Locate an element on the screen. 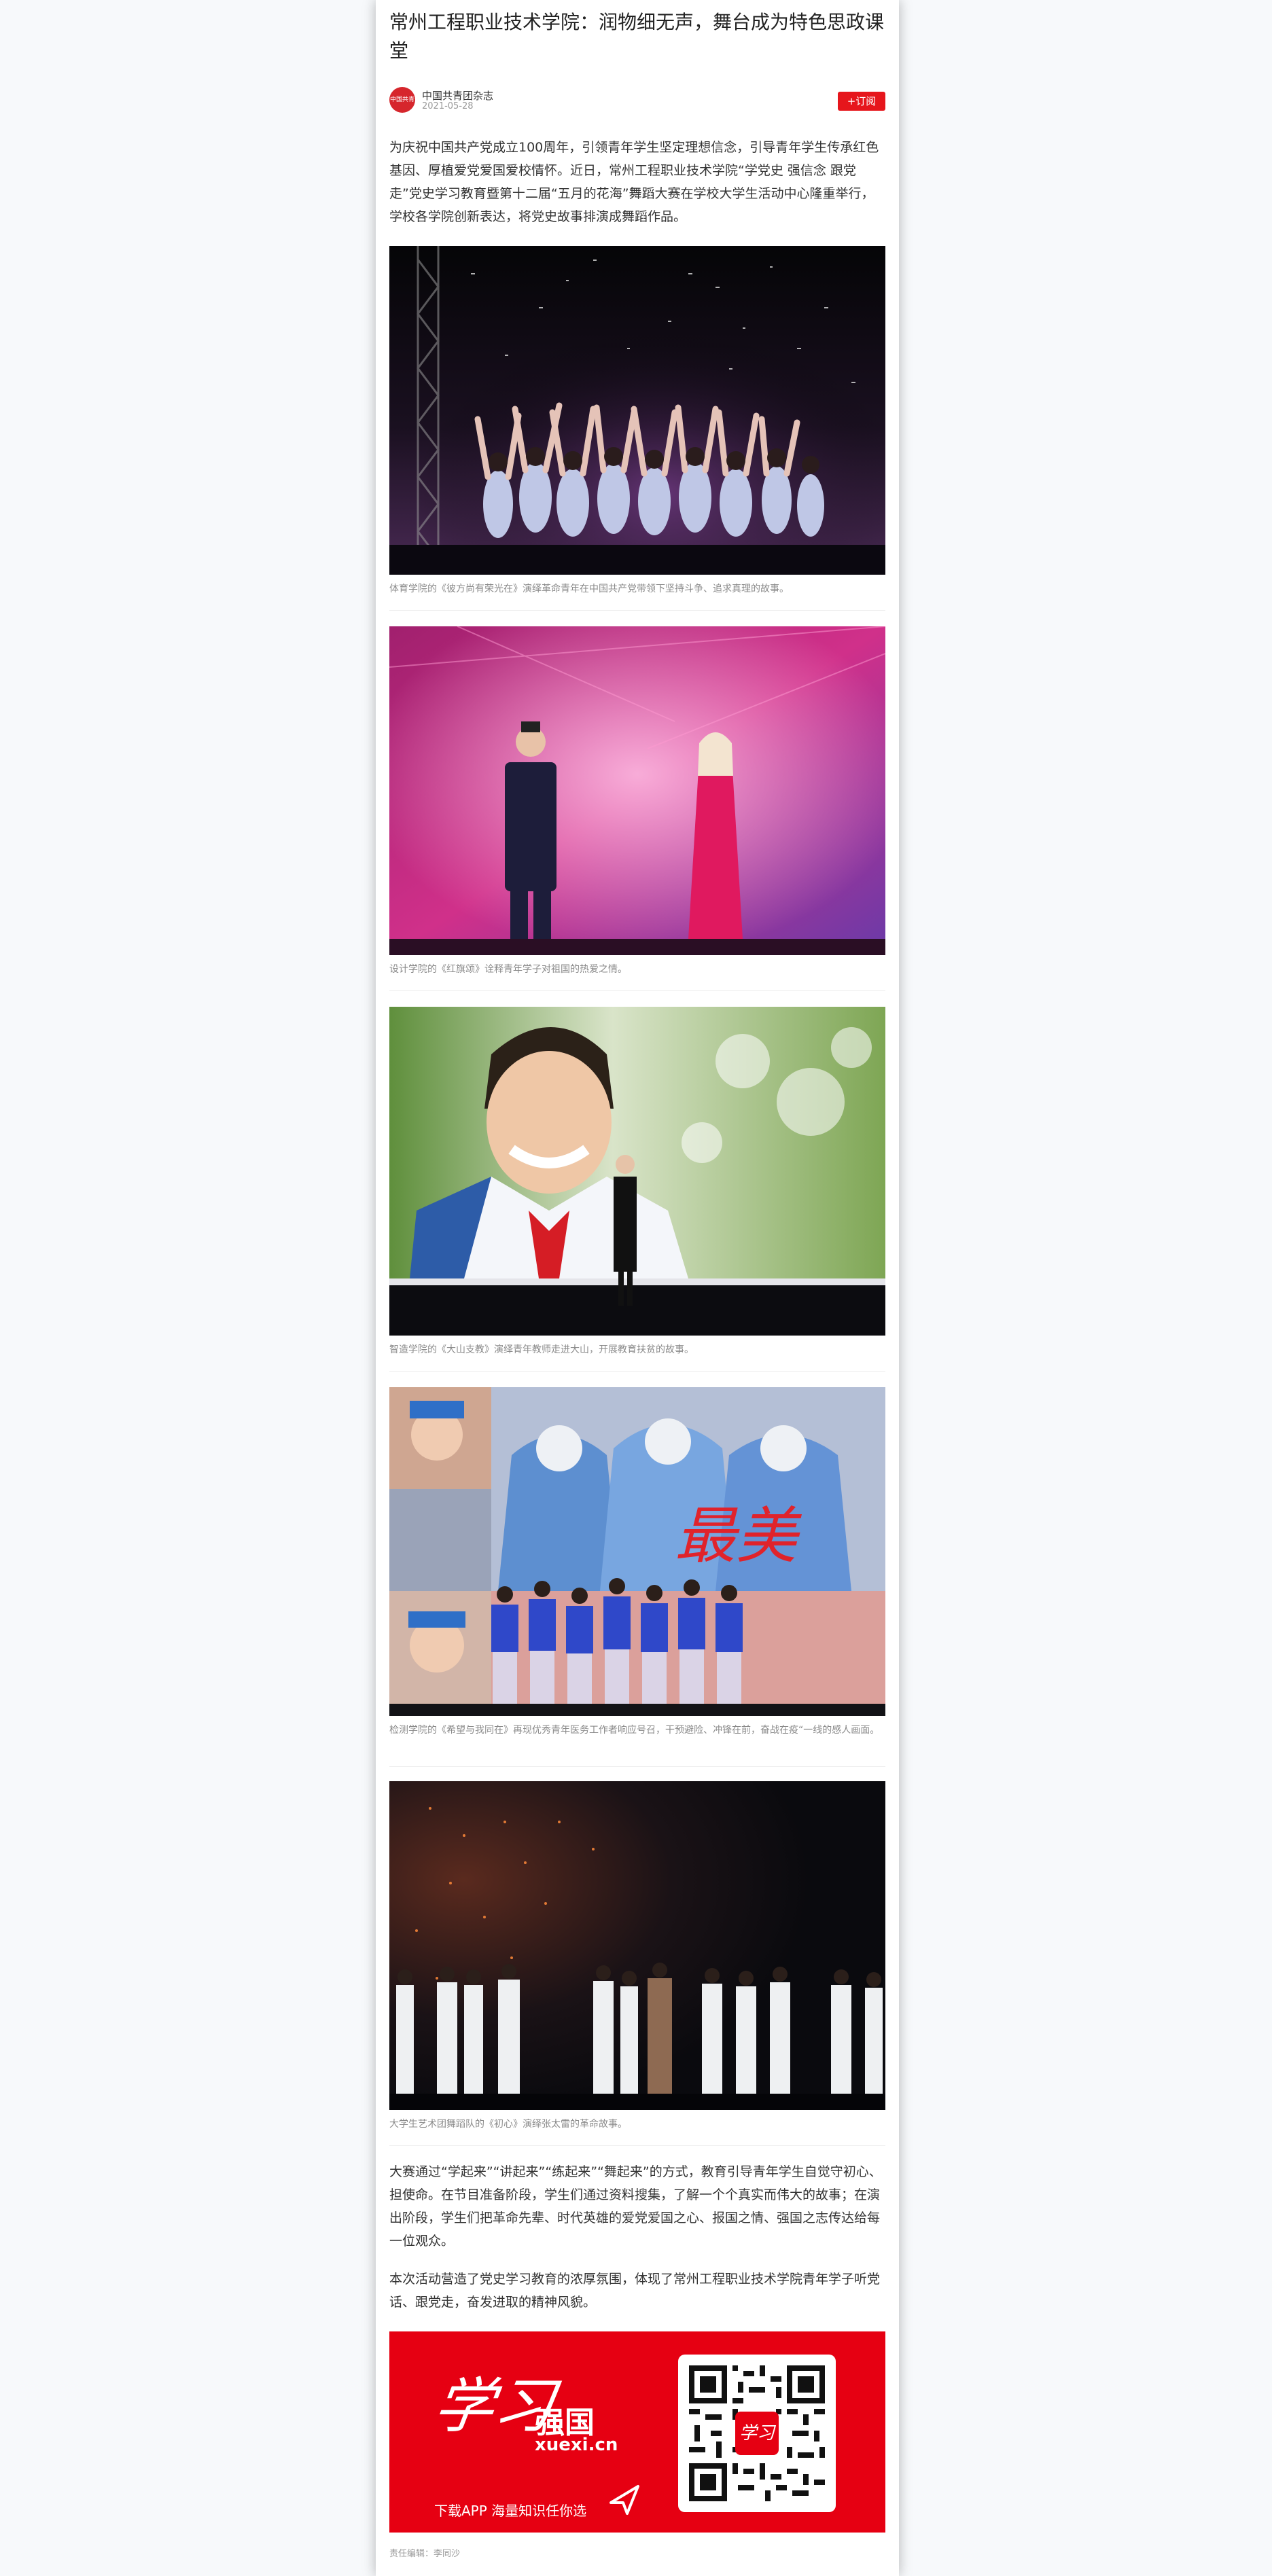  photo-caption: 设计学院的《红旗颂》诠释青年学子对祖国的热爱之情。 is located at coordinates (508, 970).